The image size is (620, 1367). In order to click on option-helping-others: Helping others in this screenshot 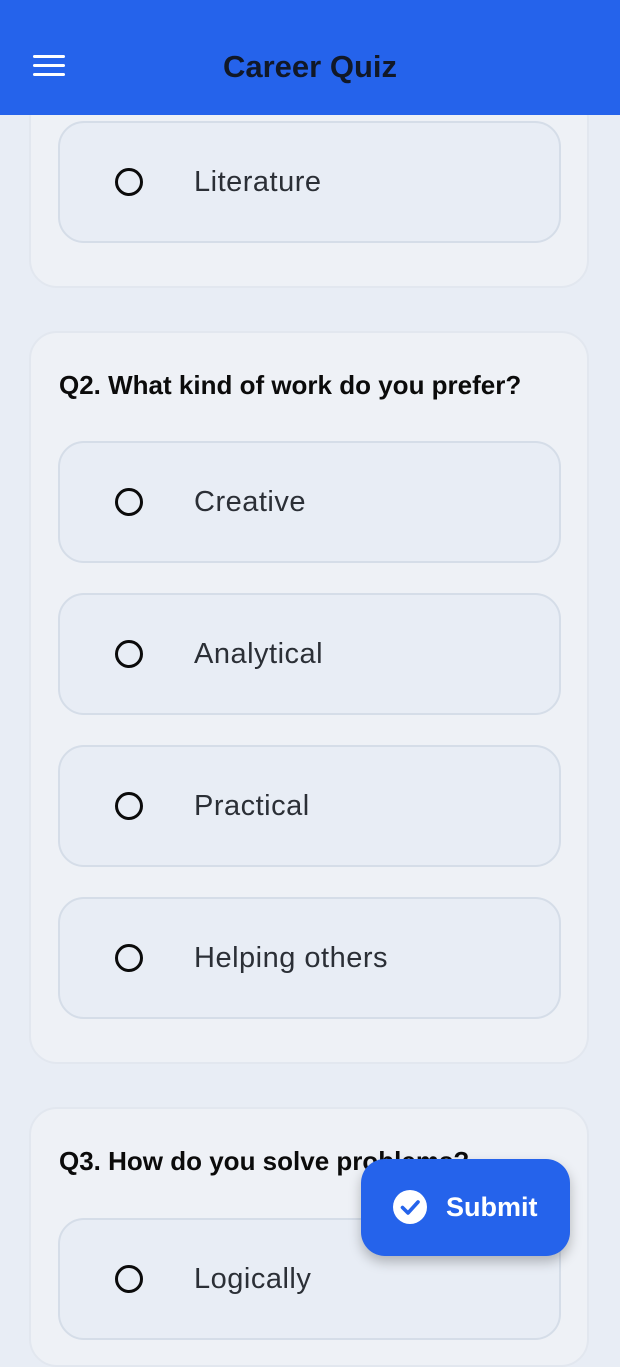, I will do `click(309, 958)`.